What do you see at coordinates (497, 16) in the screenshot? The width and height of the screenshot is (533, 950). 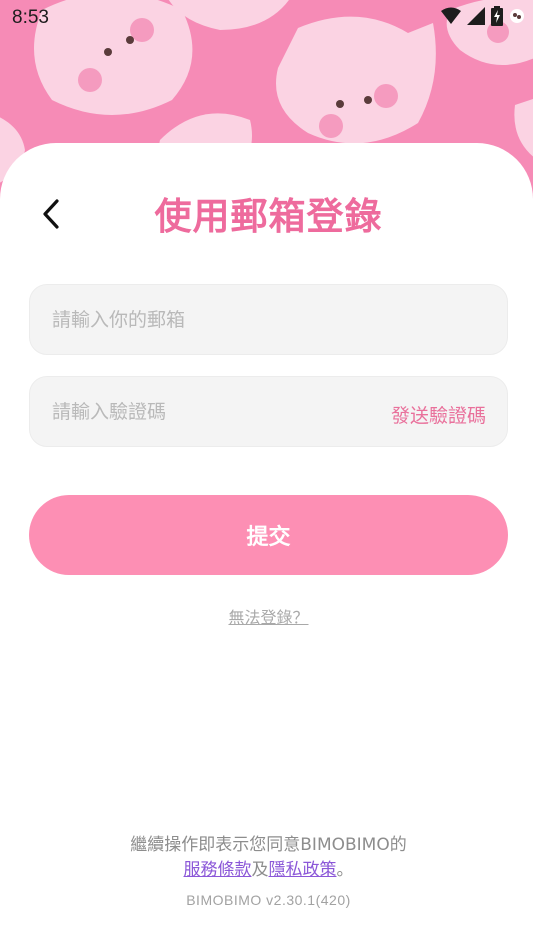 I see `battery-charging-icon` at bounding box center [497, 16].